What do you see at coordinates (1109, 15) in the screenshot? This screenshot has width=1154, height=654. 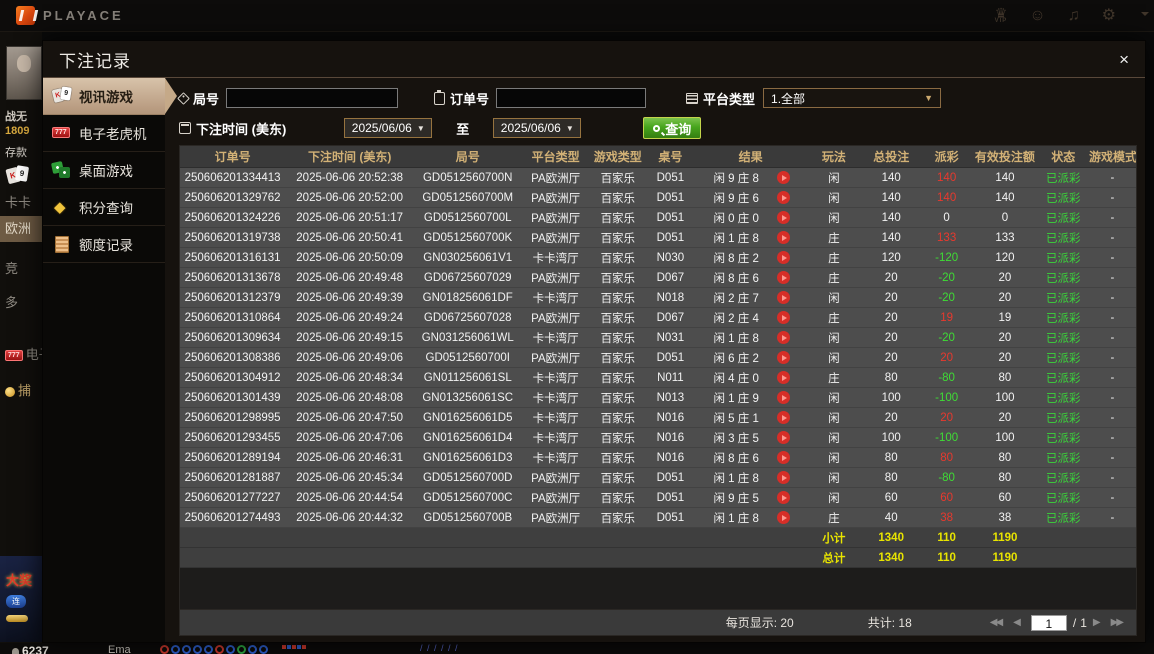 I see `settings-gear-icon: ⚙` at bounding box center [1109, 15].